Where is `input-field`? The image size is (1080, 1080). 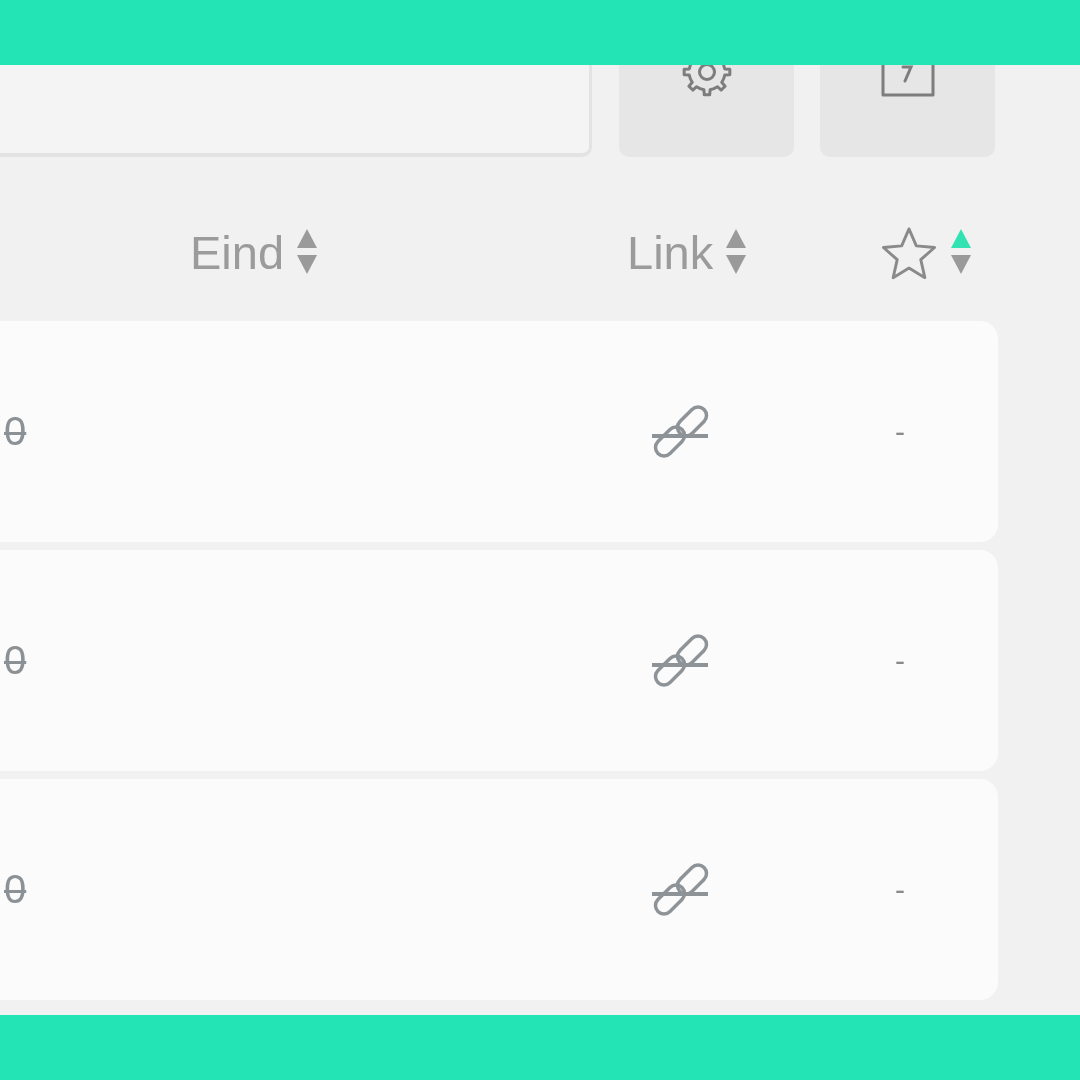 input-field is located at coordinates (296, 111).